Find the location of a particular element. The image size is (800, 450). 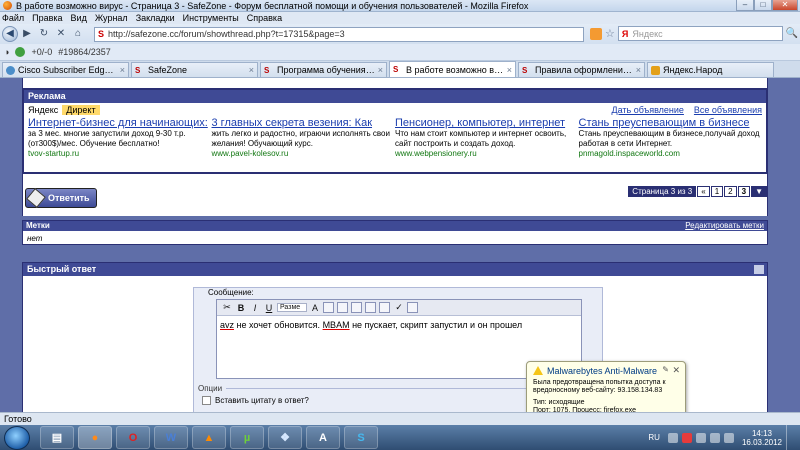

home-icon: ⌂ is located at coordinates (78, 34).